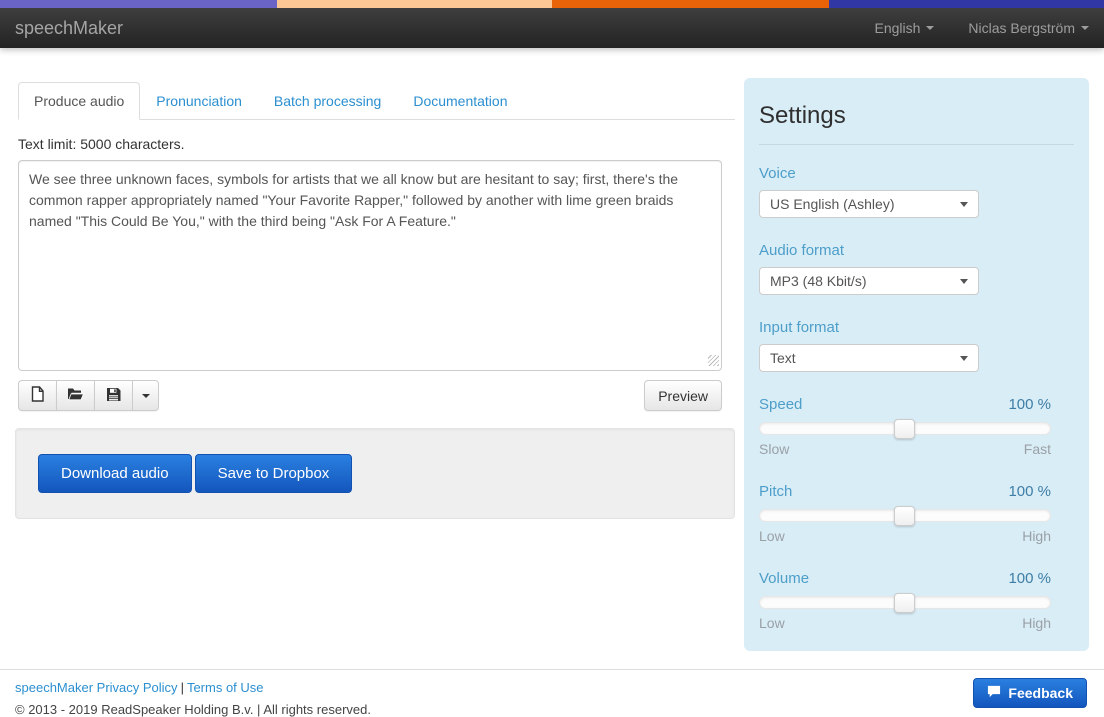 Image resolution: width=1104 pixels, height=717 pixels. I want to click on footer-links: speechMaker Privacy Policy | Terms of Use, so click(552, 687).